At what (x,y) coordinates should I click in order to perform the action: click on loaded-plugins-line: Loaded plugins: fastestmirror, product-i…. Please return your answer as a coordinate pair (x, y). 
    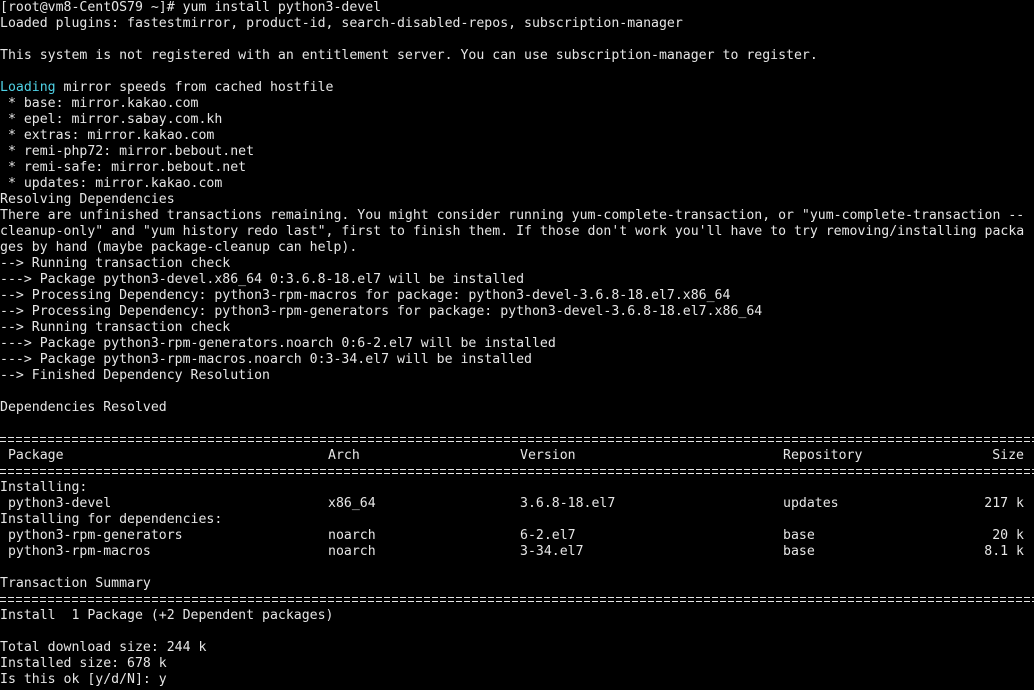
    Looking at the image, I should click on (341, 23).